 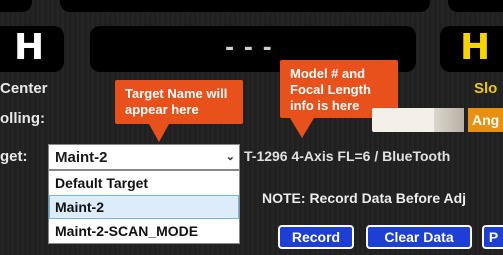 What do you see at coordinates (16, 6) in the screenshot?
I see `top-display-left` at bounding box center [16, 6].